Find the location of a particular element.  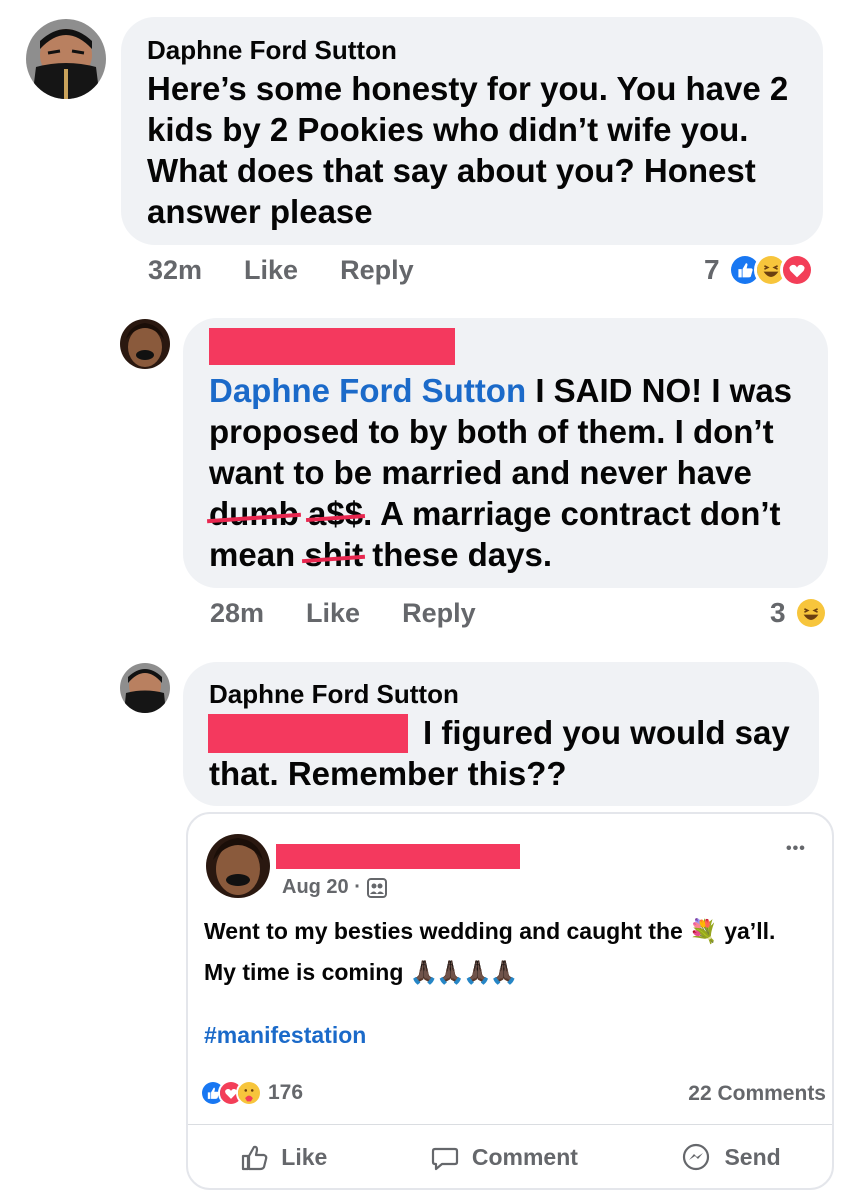

thumbs-up-icon is located at coordinates (255, 1157).